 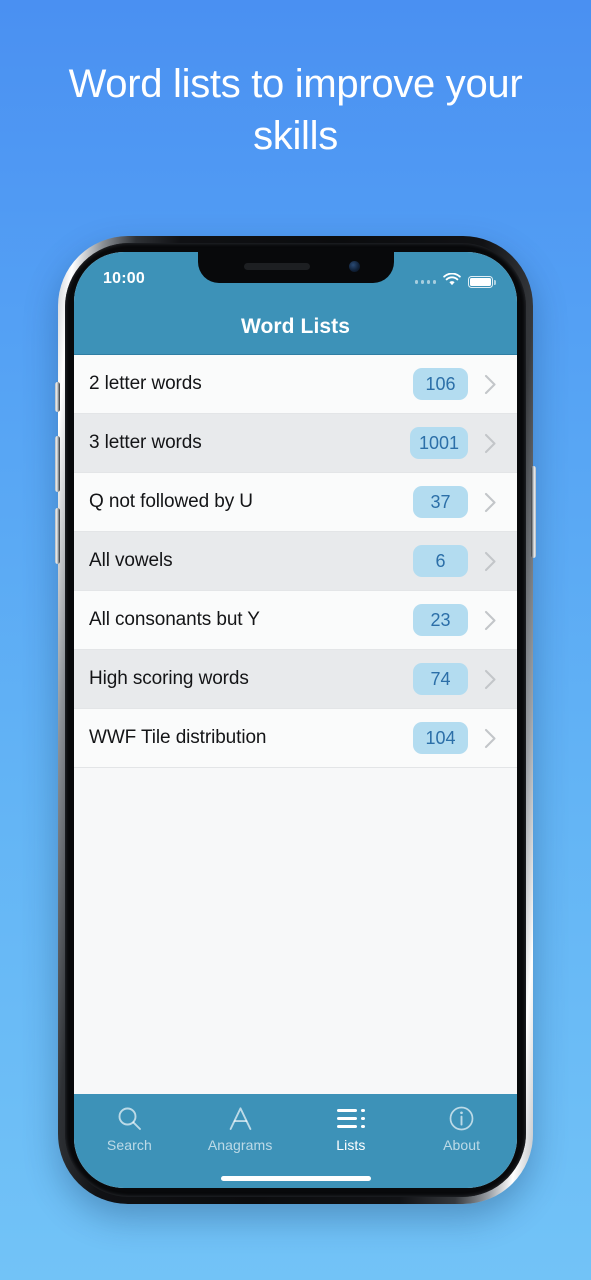 I want to click on front-camera-icon, so click(x=354, y=266).